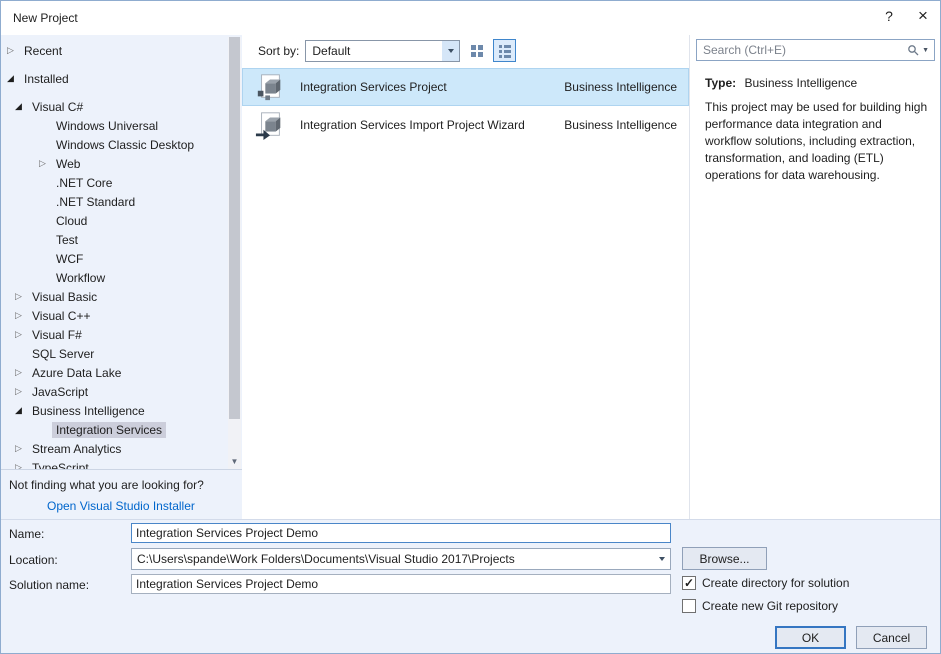  I want to click on list-view-icon, so click(504, 51).